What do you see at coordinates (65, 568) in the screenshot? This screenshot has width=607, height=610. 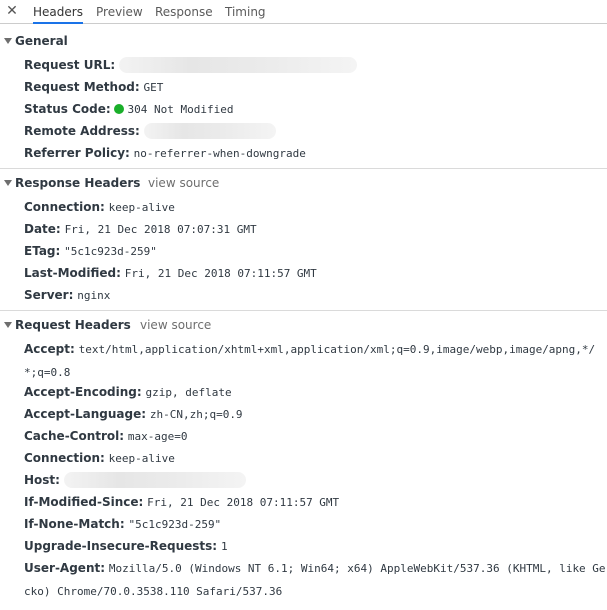 I see `header-name: User-Agent:` at bounding box center [65, 568].